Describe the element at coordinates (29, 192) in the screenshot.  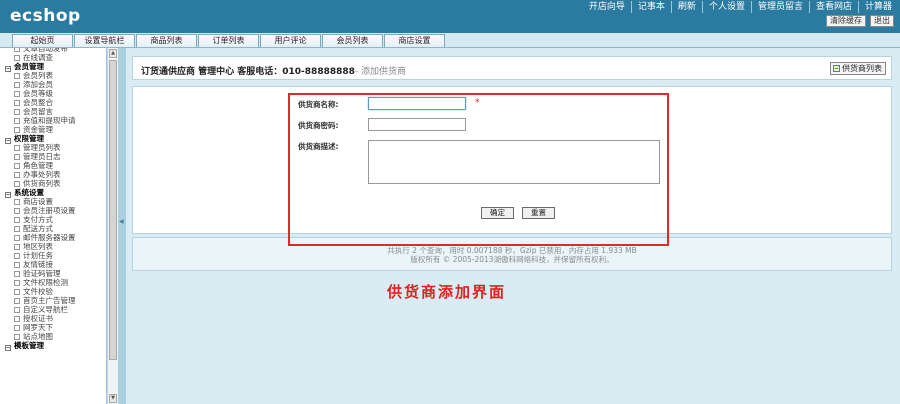
I see `sidebar-item-label: 系统设置` at that location.